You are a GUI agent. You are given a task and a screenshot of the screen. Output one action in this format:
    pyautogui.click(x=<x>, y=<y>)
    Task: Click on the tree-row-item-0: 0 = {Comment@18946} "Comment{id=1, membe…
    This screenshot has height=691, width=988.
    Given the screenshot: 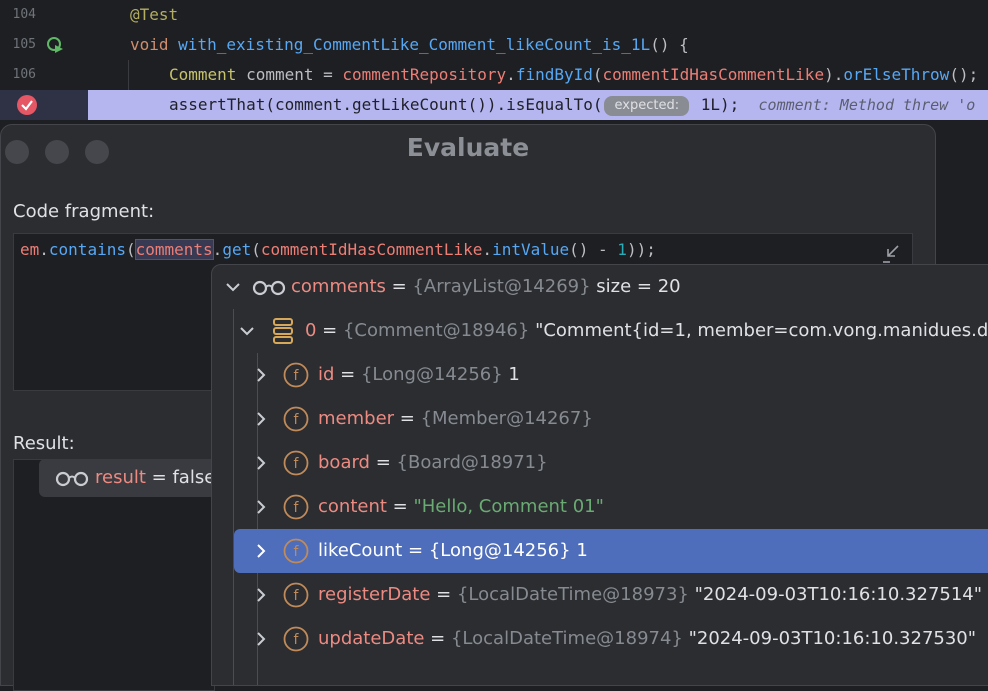 What is the action you would take?
    pyautogui.click(x=600, y=331)
    